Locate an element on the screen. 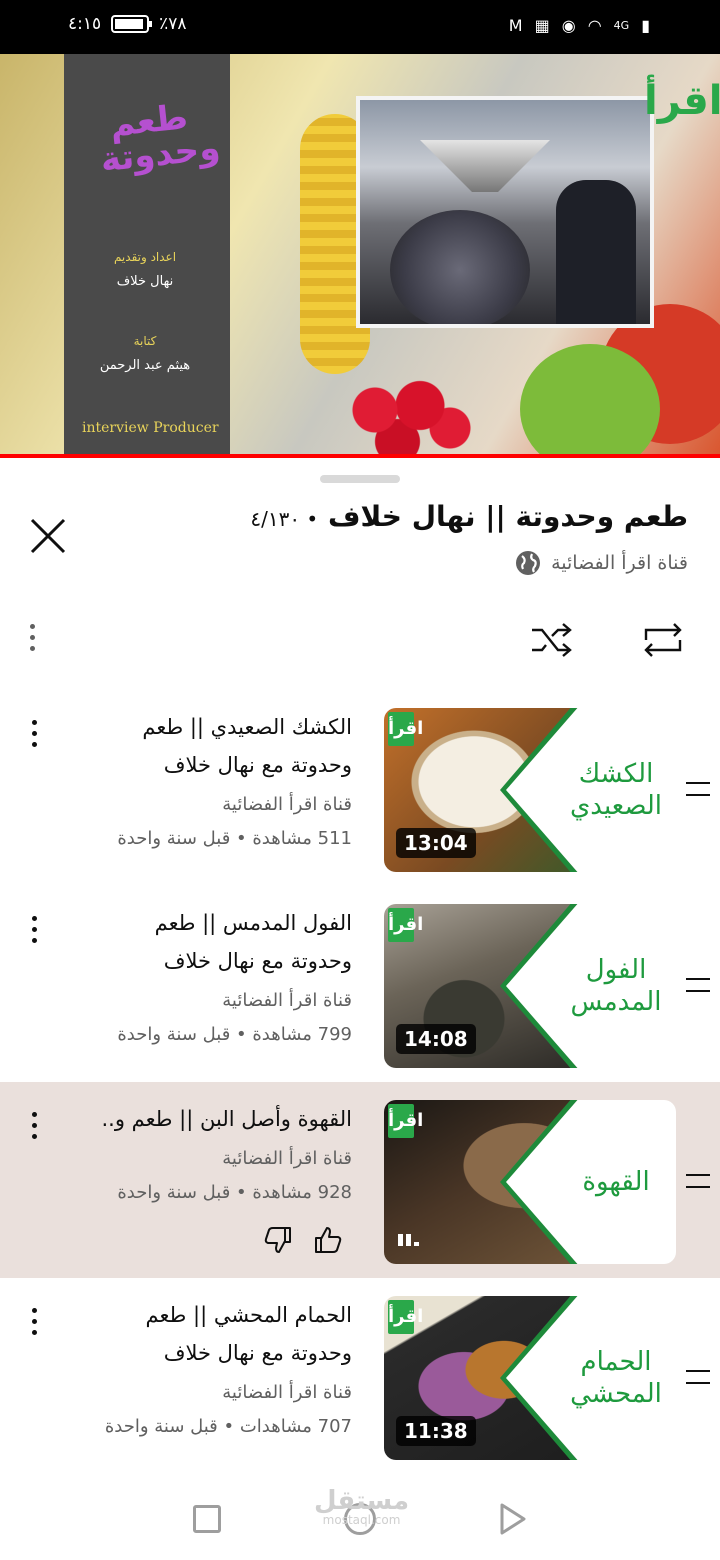 The width and height of the screenshot is (720, 1560). duration-badge: 14:08 is located at coordinates (436, 1039).